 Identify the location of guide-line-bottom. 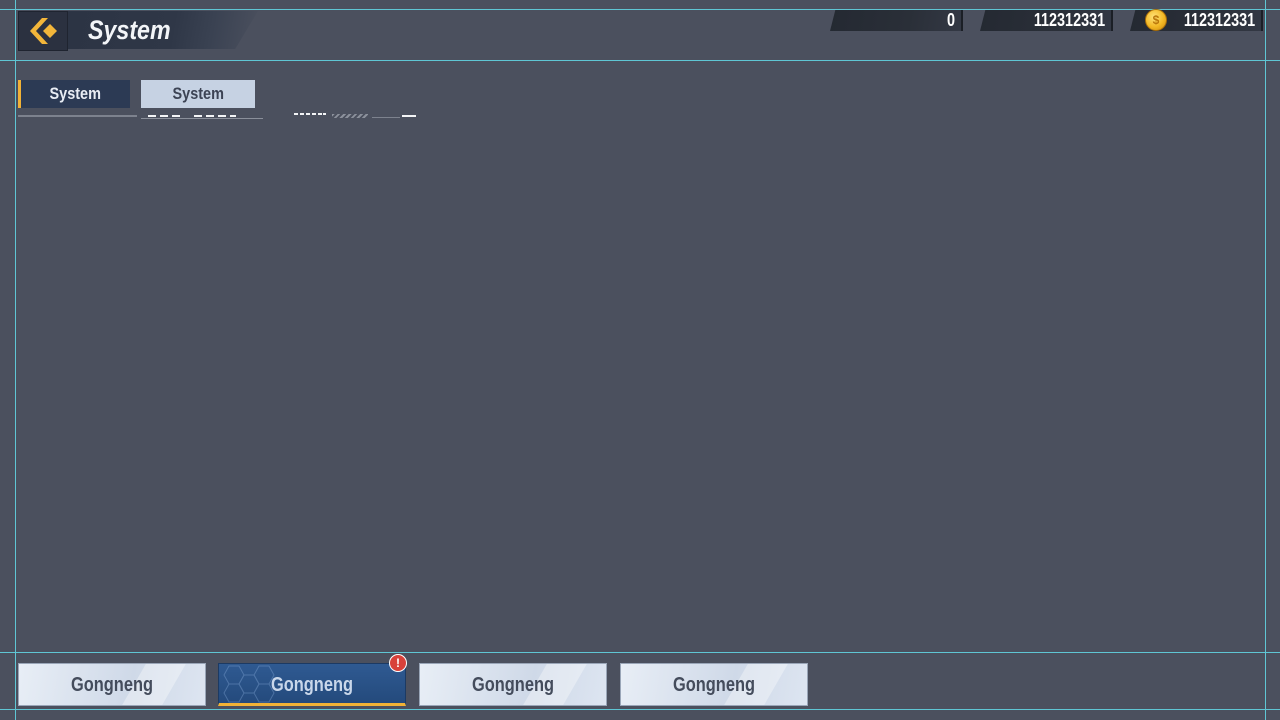
(640, 709).